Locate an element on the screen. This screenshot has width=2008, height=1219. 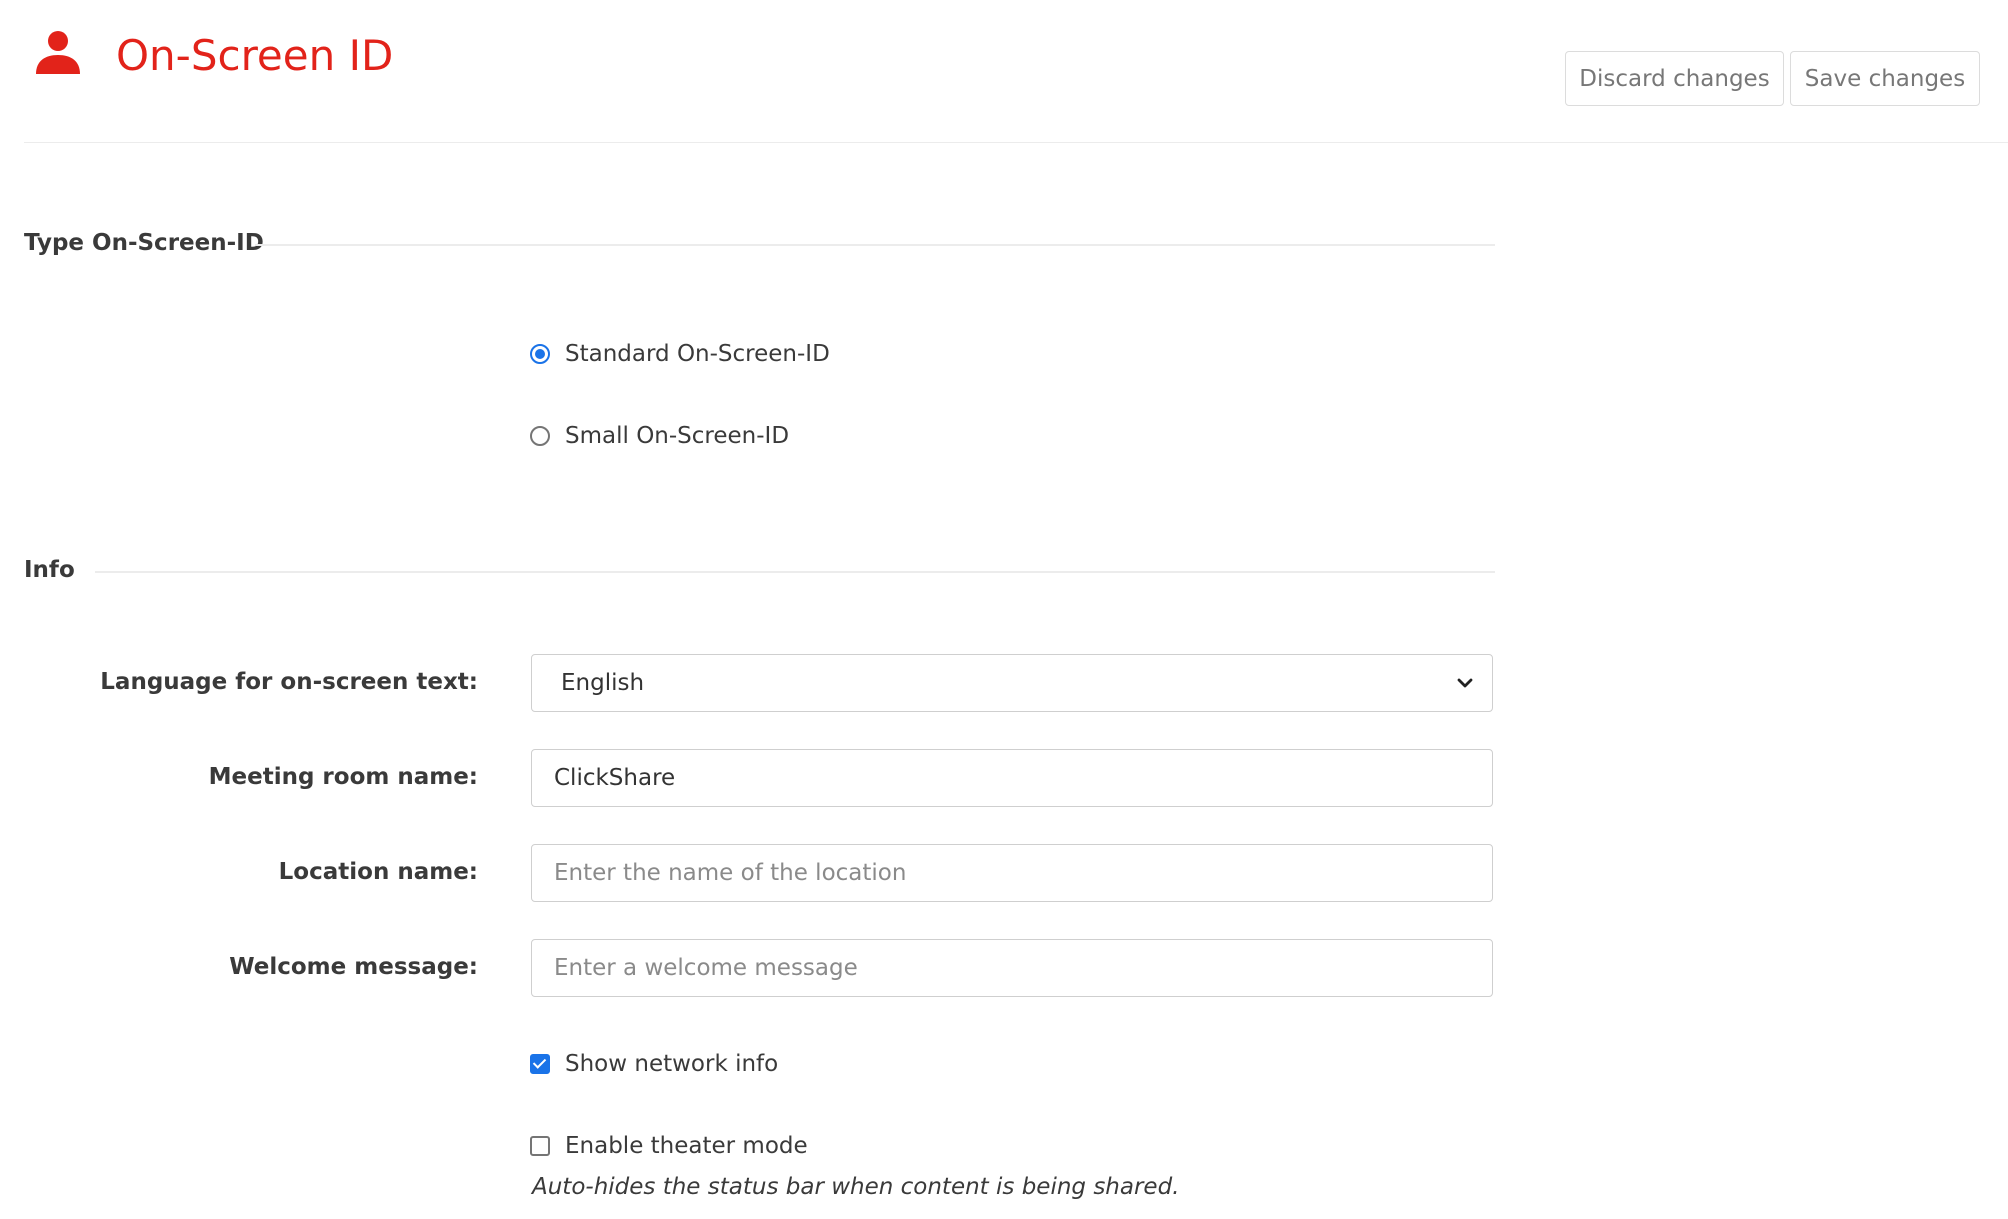
radio-standard-on-screen-id: Standard On-Screen-ID is located at coordinates (680, 354).